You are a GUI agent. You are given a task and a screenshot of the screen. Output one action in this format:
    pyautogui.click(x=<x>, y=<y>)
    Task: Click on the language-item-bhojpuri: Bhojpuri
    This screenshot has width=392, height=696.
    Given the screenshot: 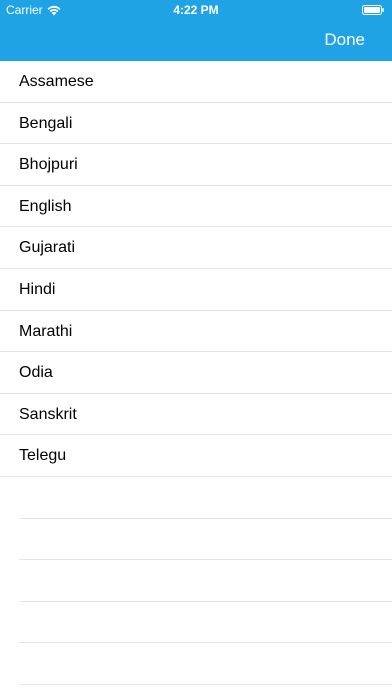 What is the action you would take?
    pyautogui.click(x=196, y=165)
    